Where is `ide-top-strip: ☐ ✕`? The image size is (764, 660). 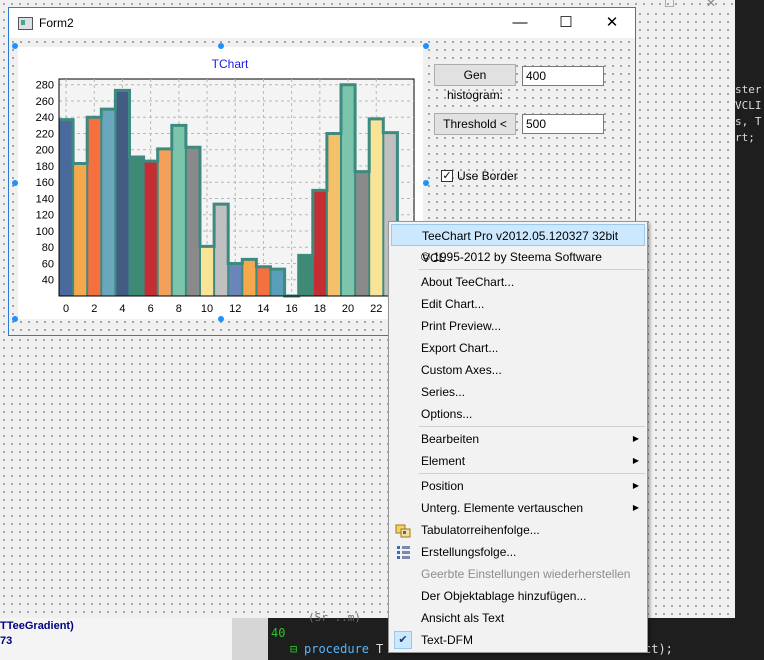 ide-top-strip: ☐ ✕ is located at coordinates (685, 5).